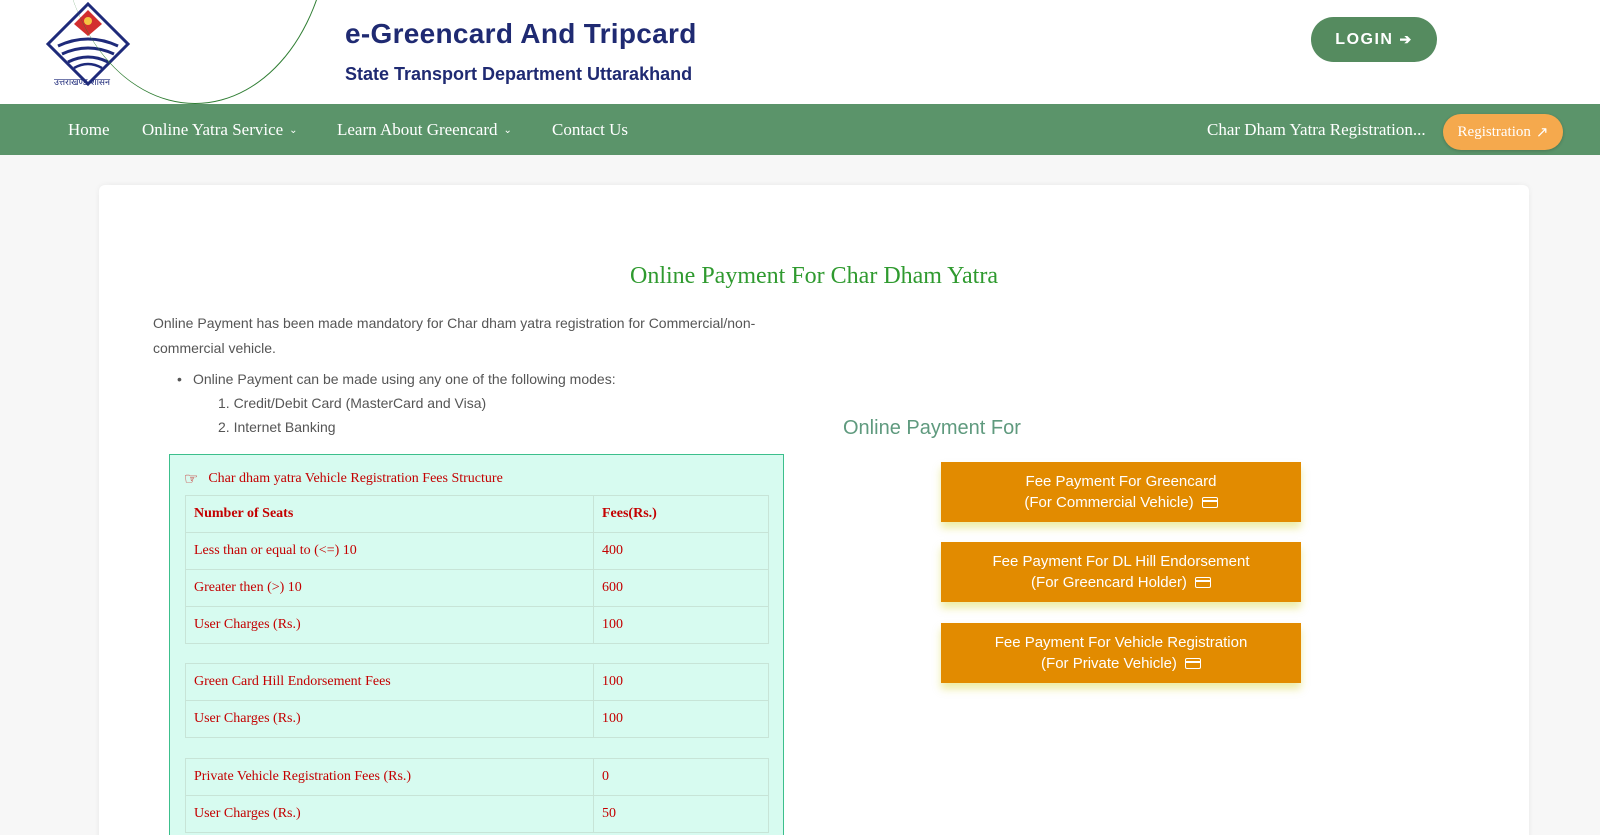 The image size is (1600, 835). What do you see at coordinates (1494, 131) in the screenshot?
I see `registration-button-label: Registration` at bounding box center [1494, 131].